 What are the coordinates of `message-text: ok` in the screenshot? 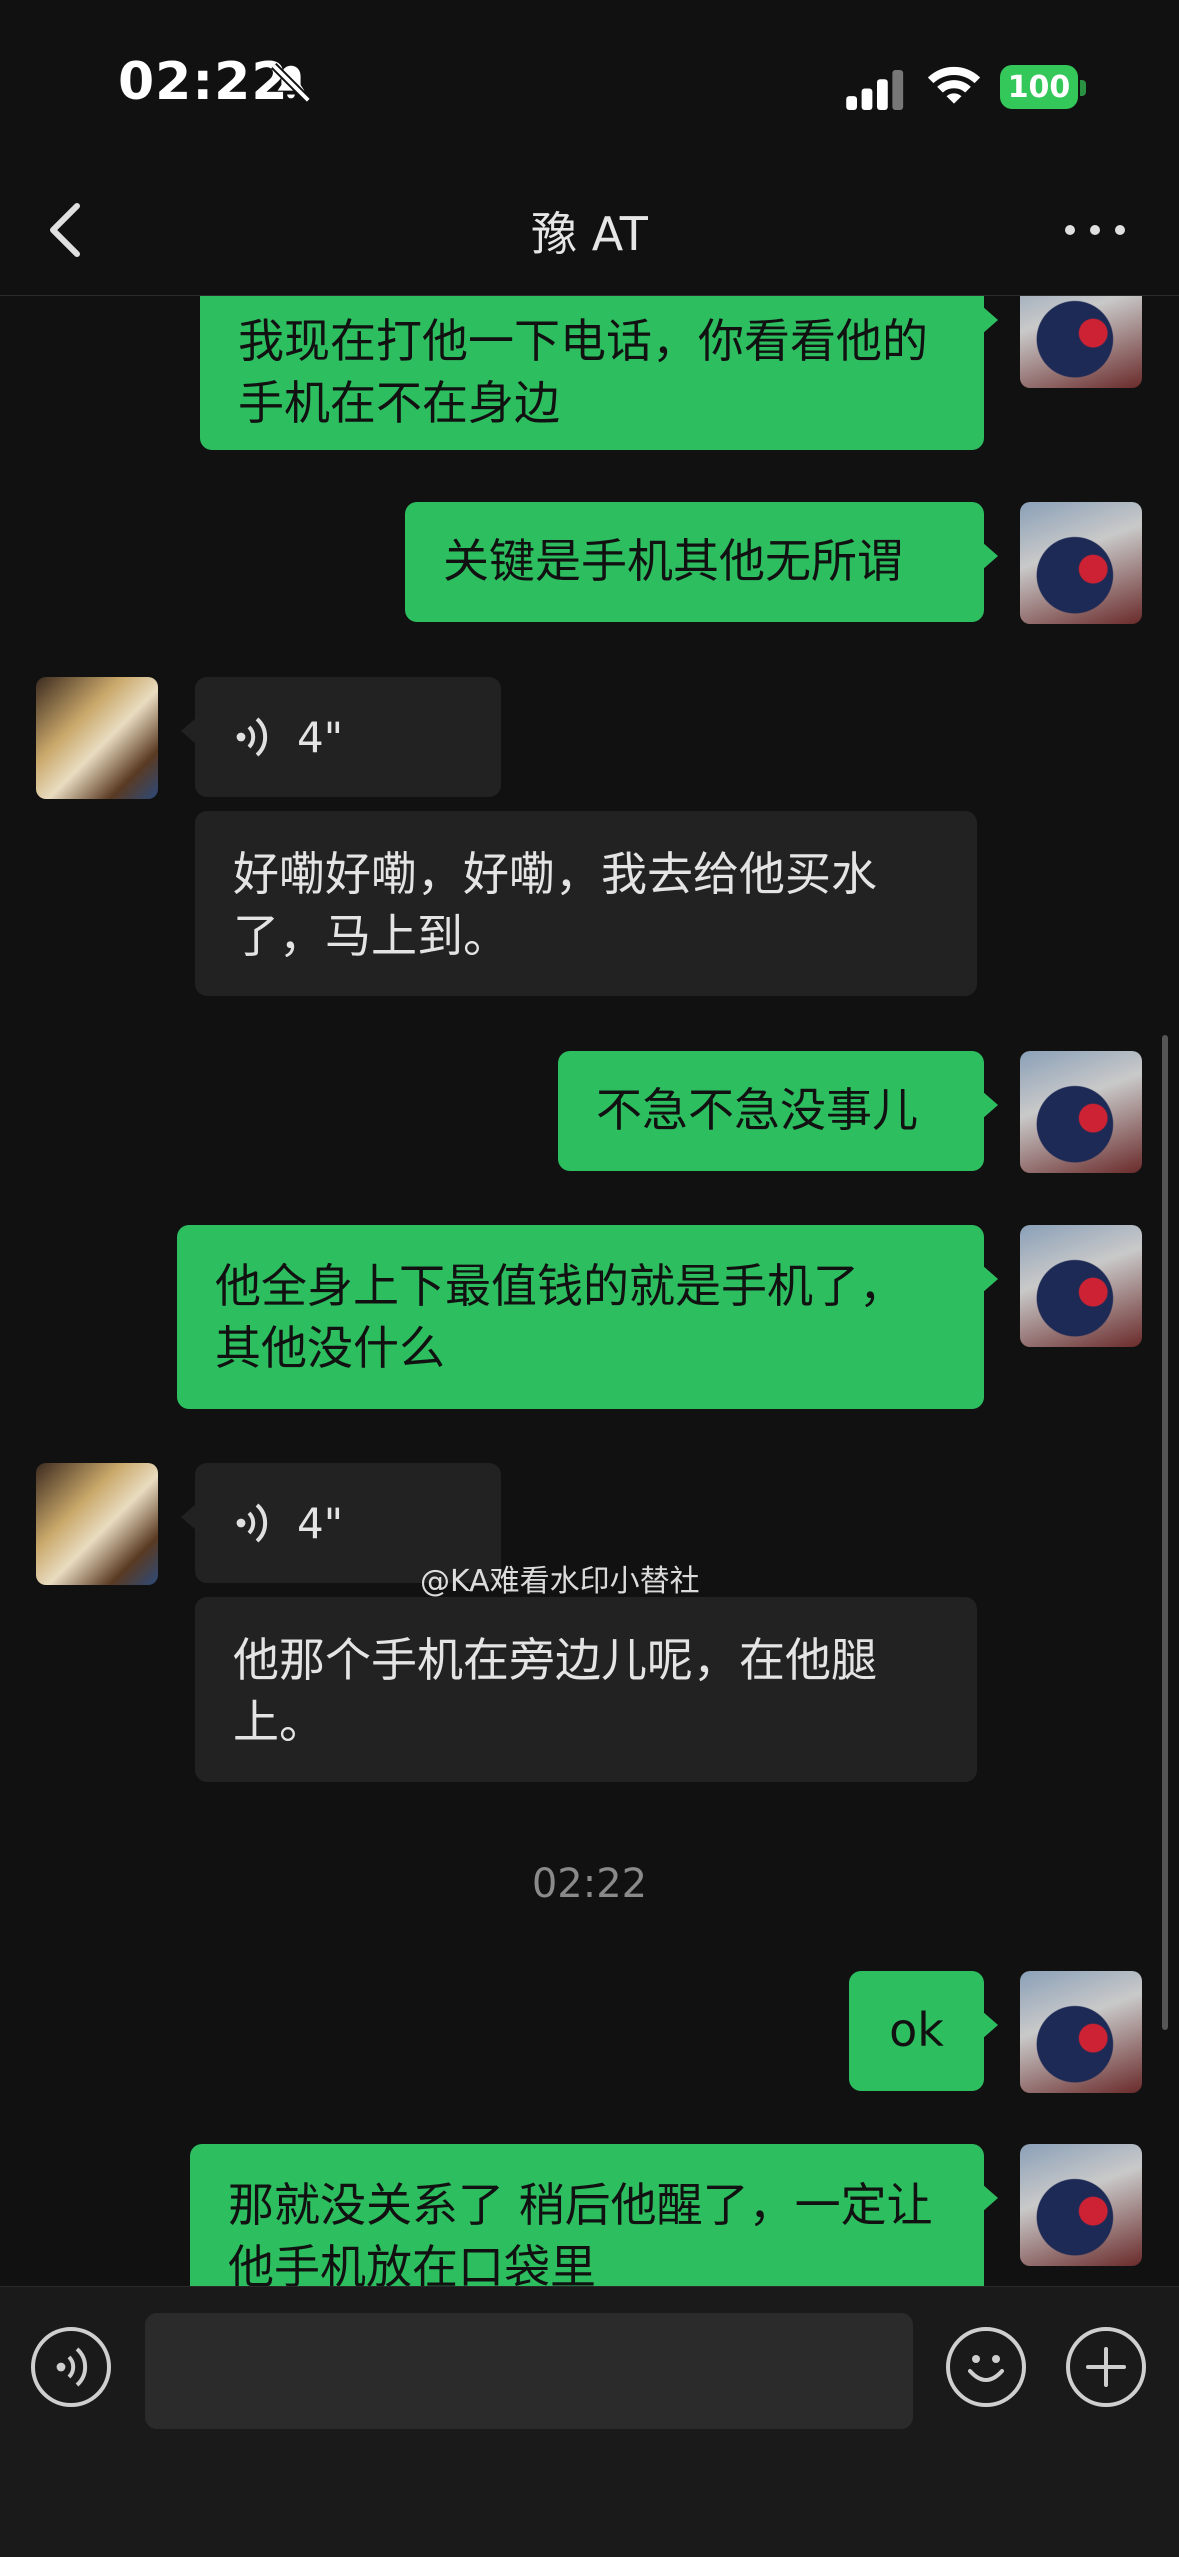 It's located at (916, 2030).